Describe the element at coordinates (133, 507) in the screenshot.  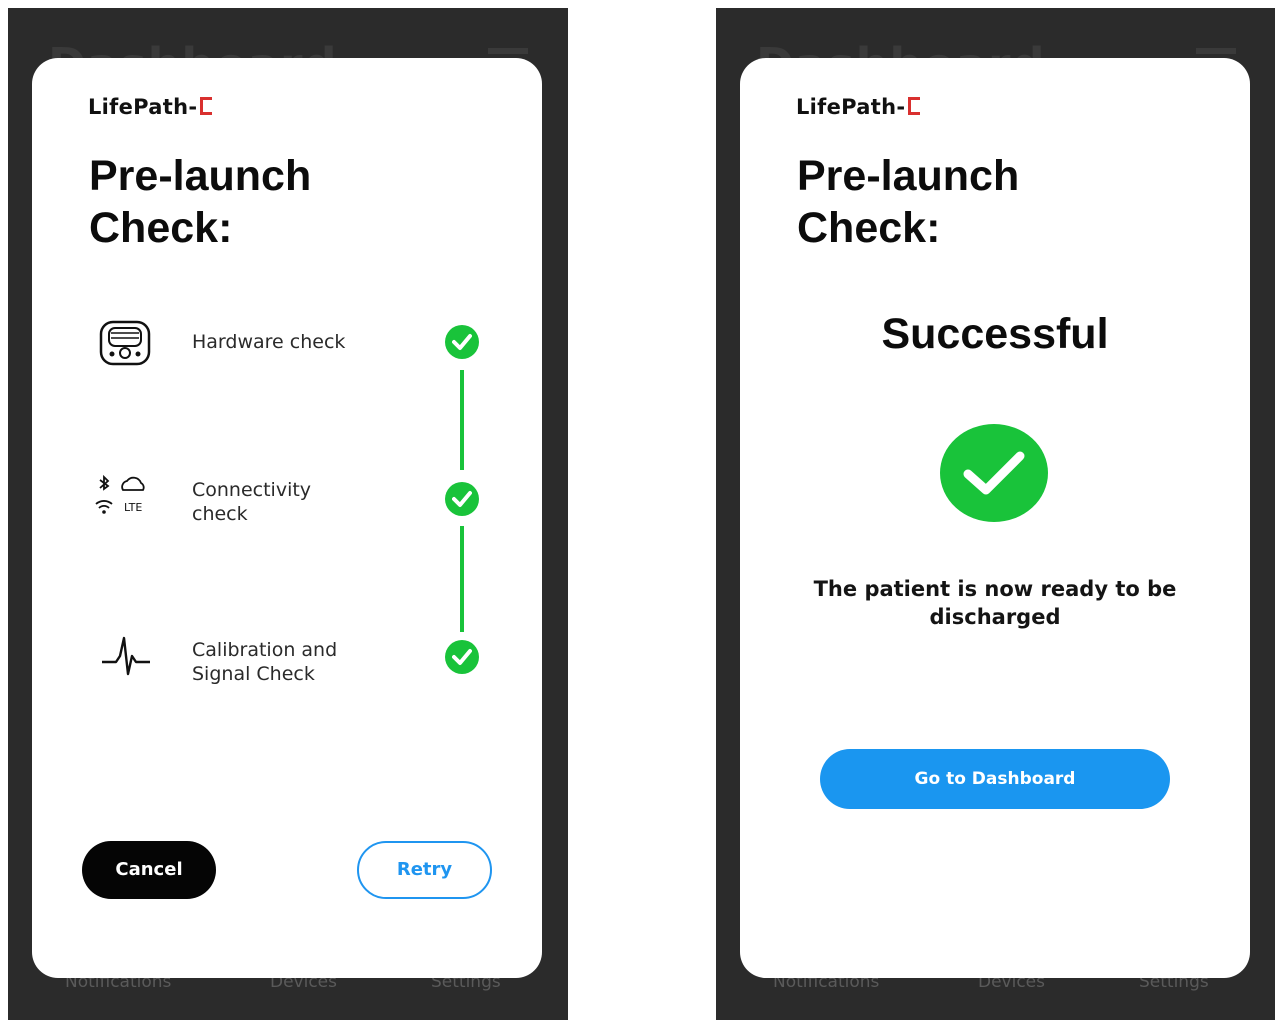
I see `lte-label: LTE` at that location.